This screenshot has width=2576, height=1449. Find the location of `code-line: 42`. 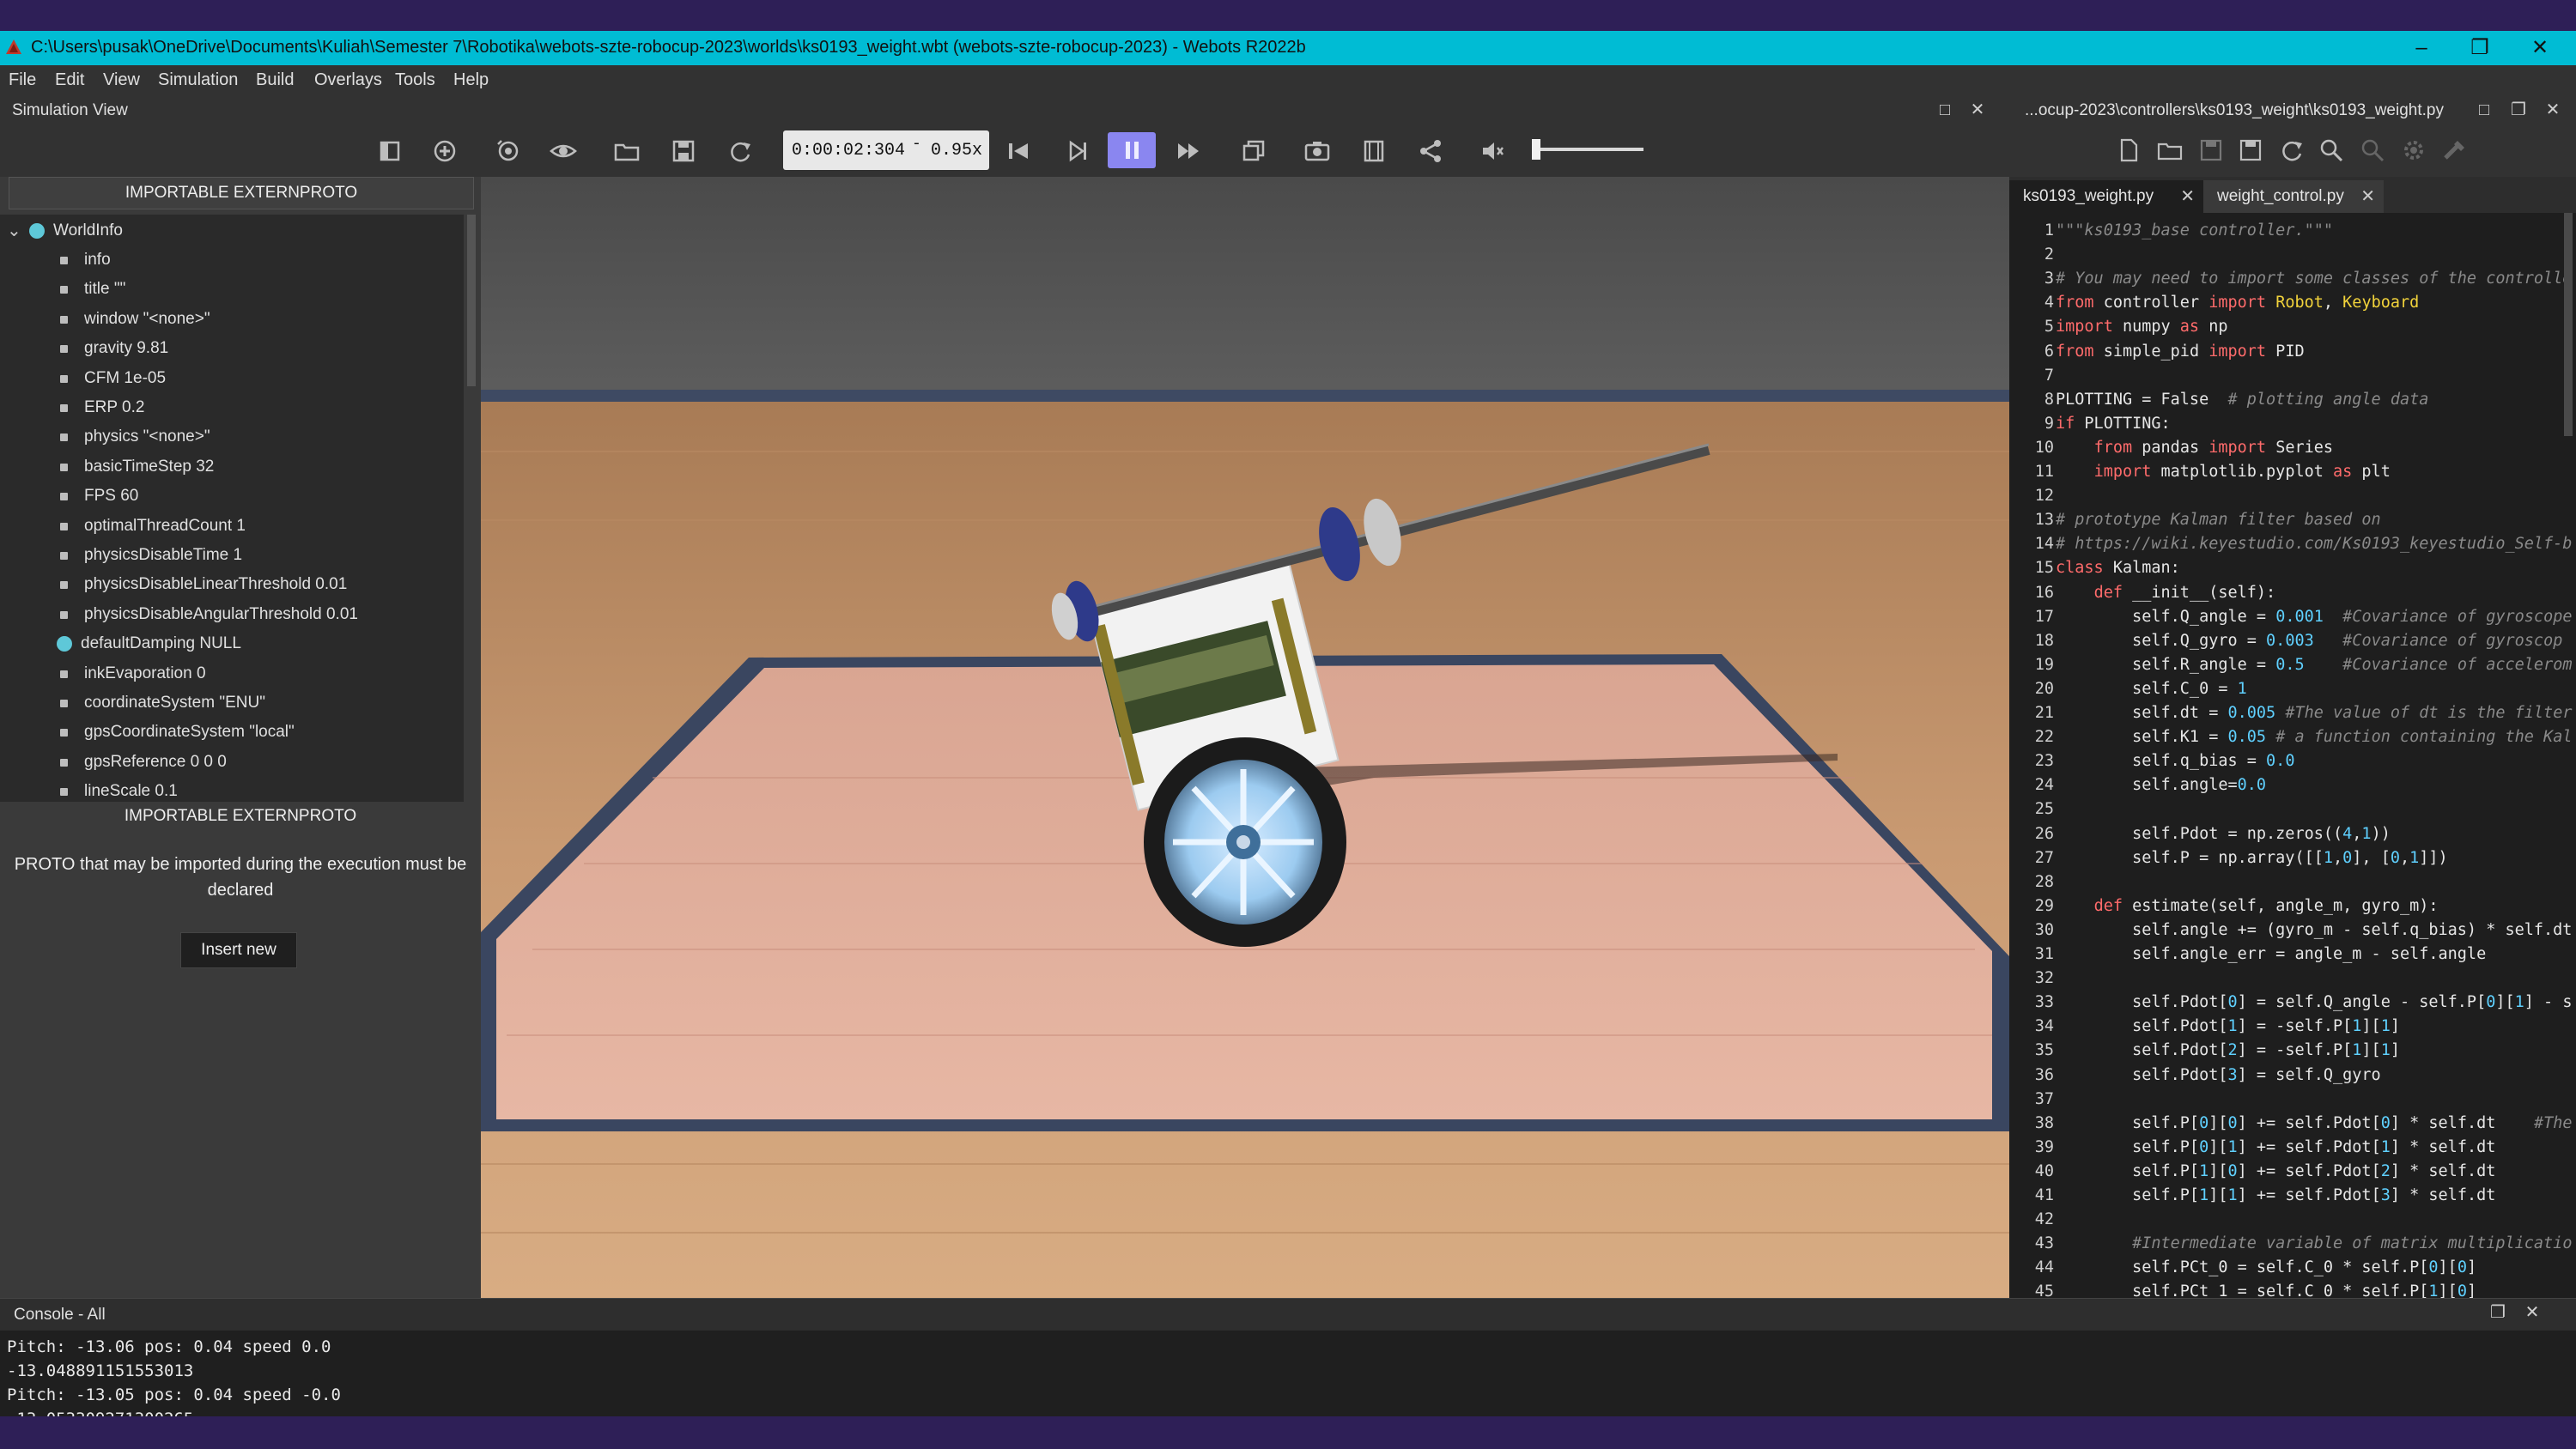

code-line: 42 is located at coordinates (2292, 1221).